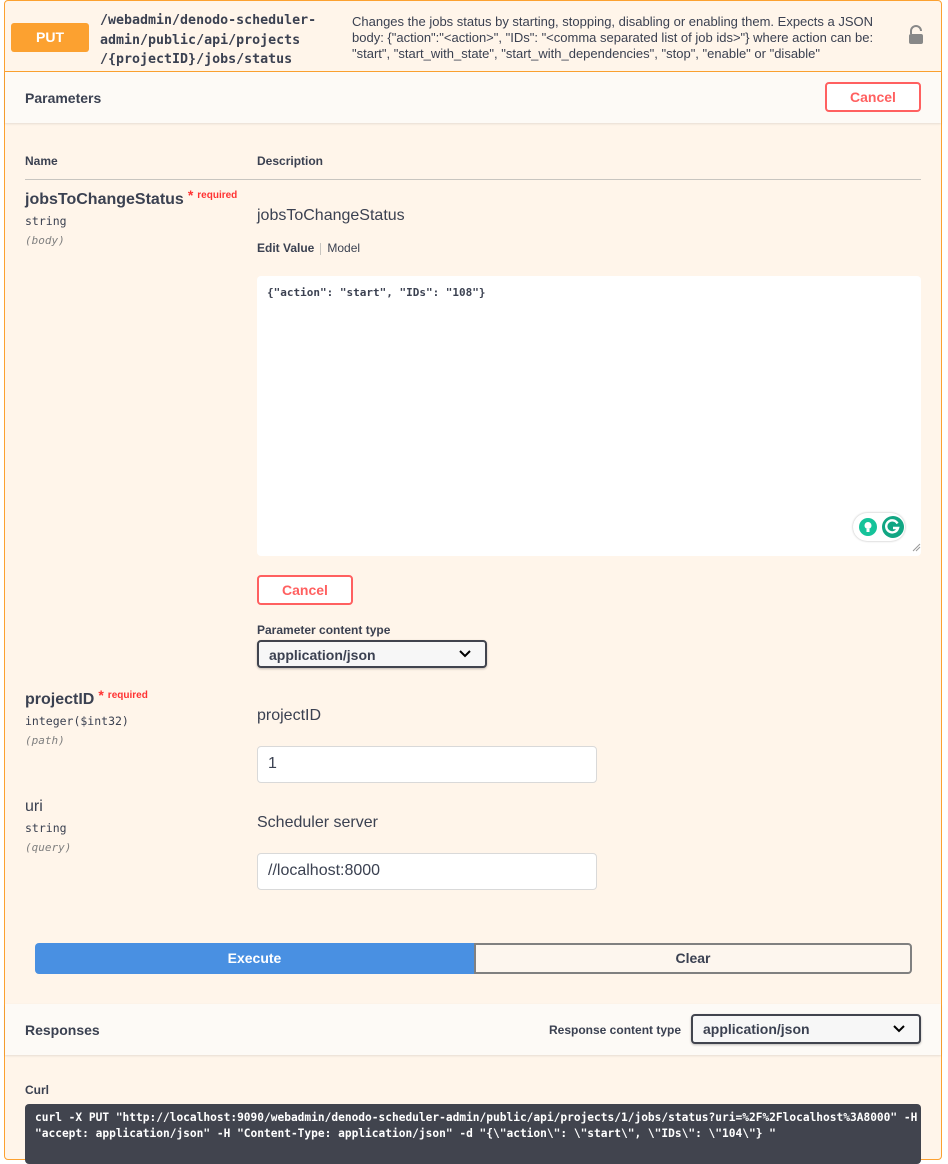 The height and width of the screenshot is (1164, 948). Describe the element at coordinates (289, 715) in the screenshot. I see `param-description: projectID` at that location.